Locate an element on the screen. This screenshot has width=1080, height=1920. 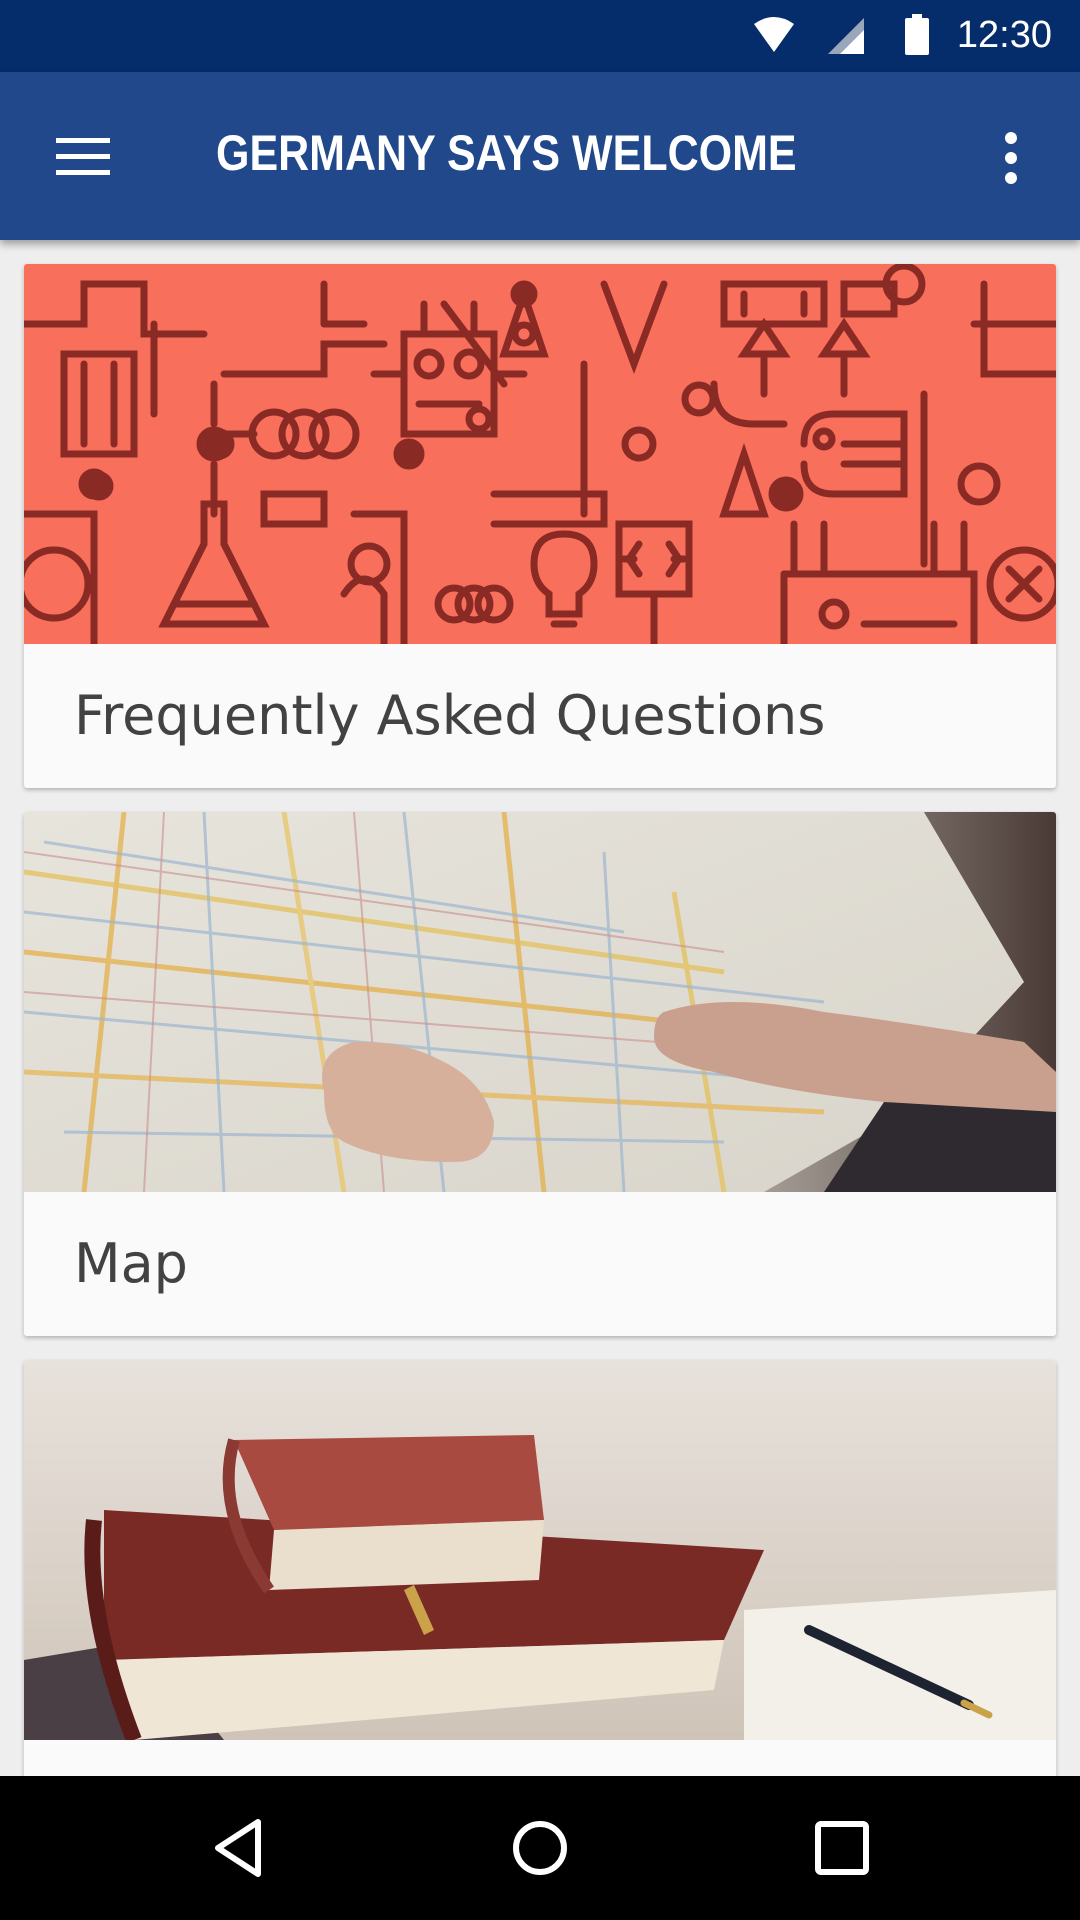
cell-signal-icon is located at coordinates (846, 36).